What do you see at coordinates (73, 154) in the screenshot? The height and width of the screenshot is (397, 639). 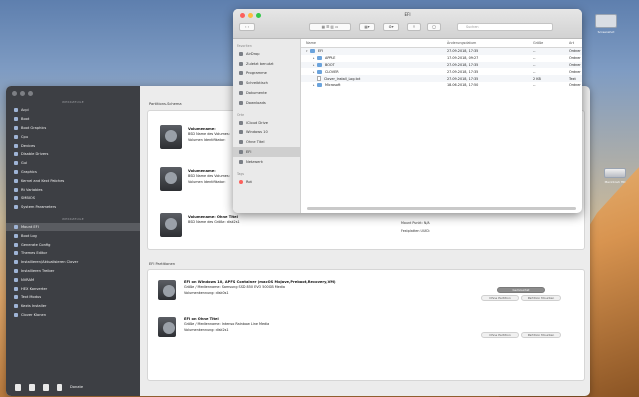 I see `sidebar-item: Disable Drivers` at bounding box center [73, 154].